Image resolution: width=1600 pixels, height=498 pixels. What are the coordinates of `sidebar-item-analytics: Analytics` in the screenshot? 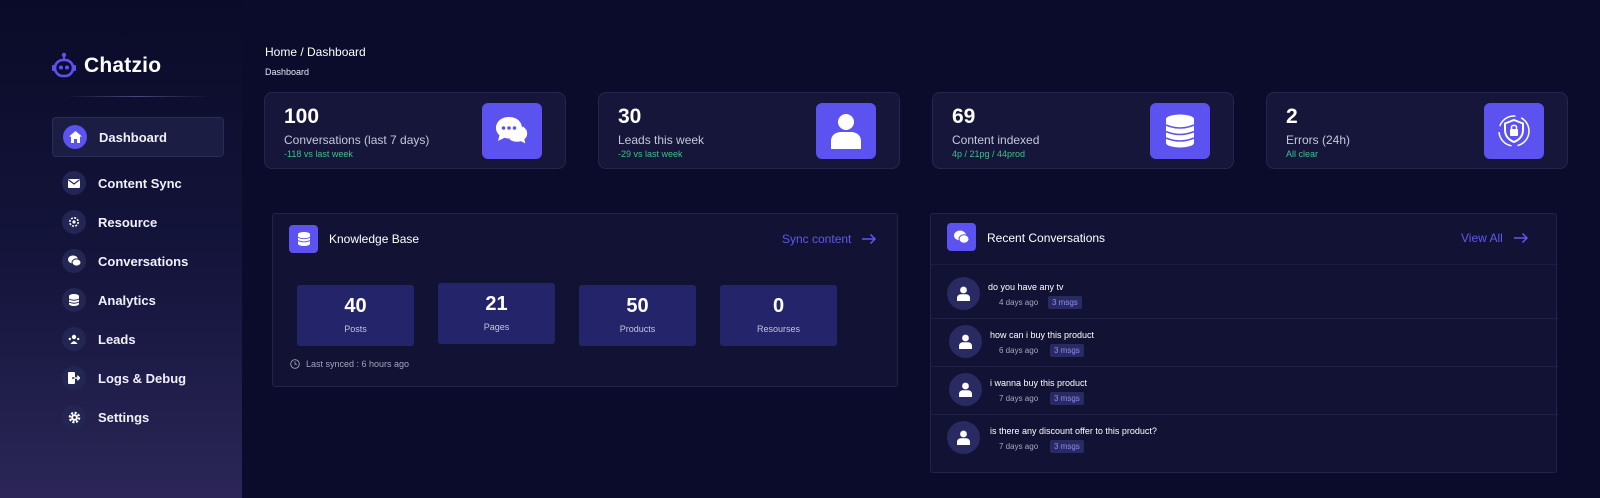 It's located at (138, 300).